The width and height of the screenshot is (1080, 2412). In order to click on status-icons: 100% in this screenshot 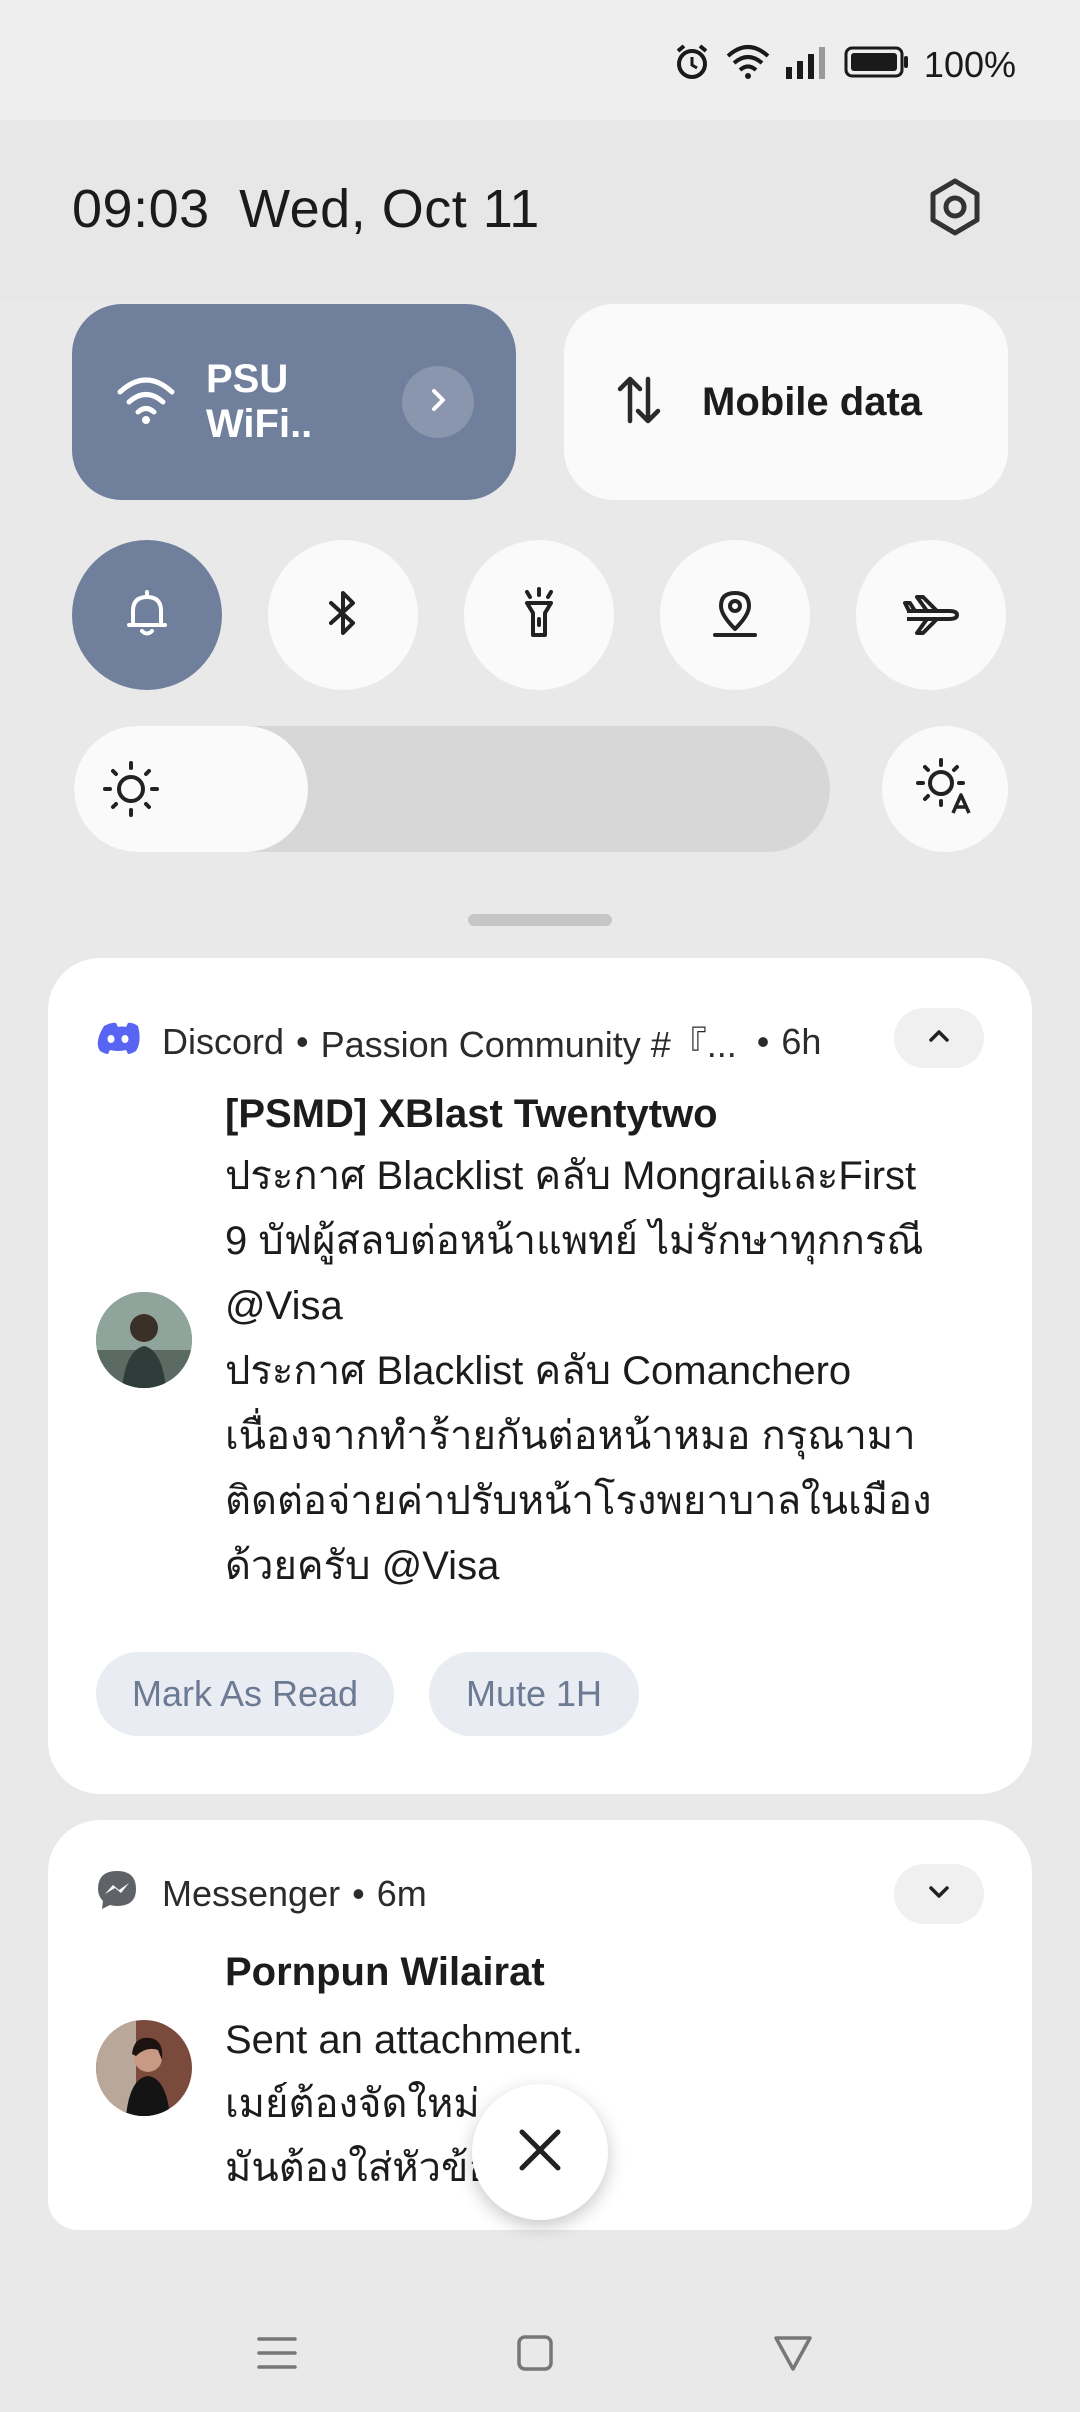, I will do `click(844, 64)`.